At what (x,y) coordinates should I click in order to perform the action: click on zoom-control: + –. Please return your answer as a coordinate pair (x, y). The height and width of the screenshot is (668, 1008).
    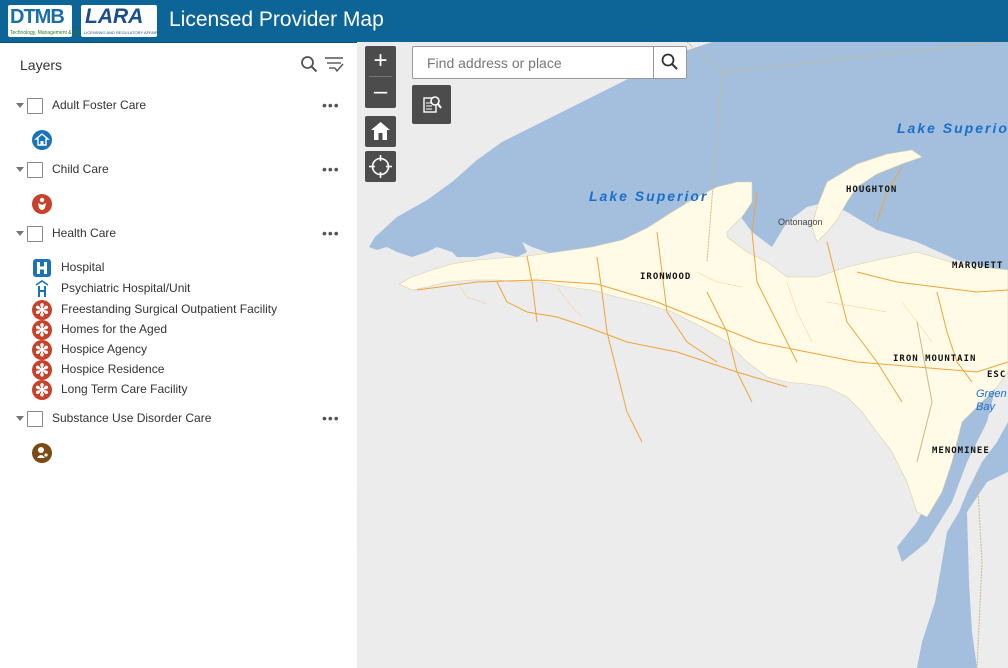
    Looking at the image, I should click on (380, 77).